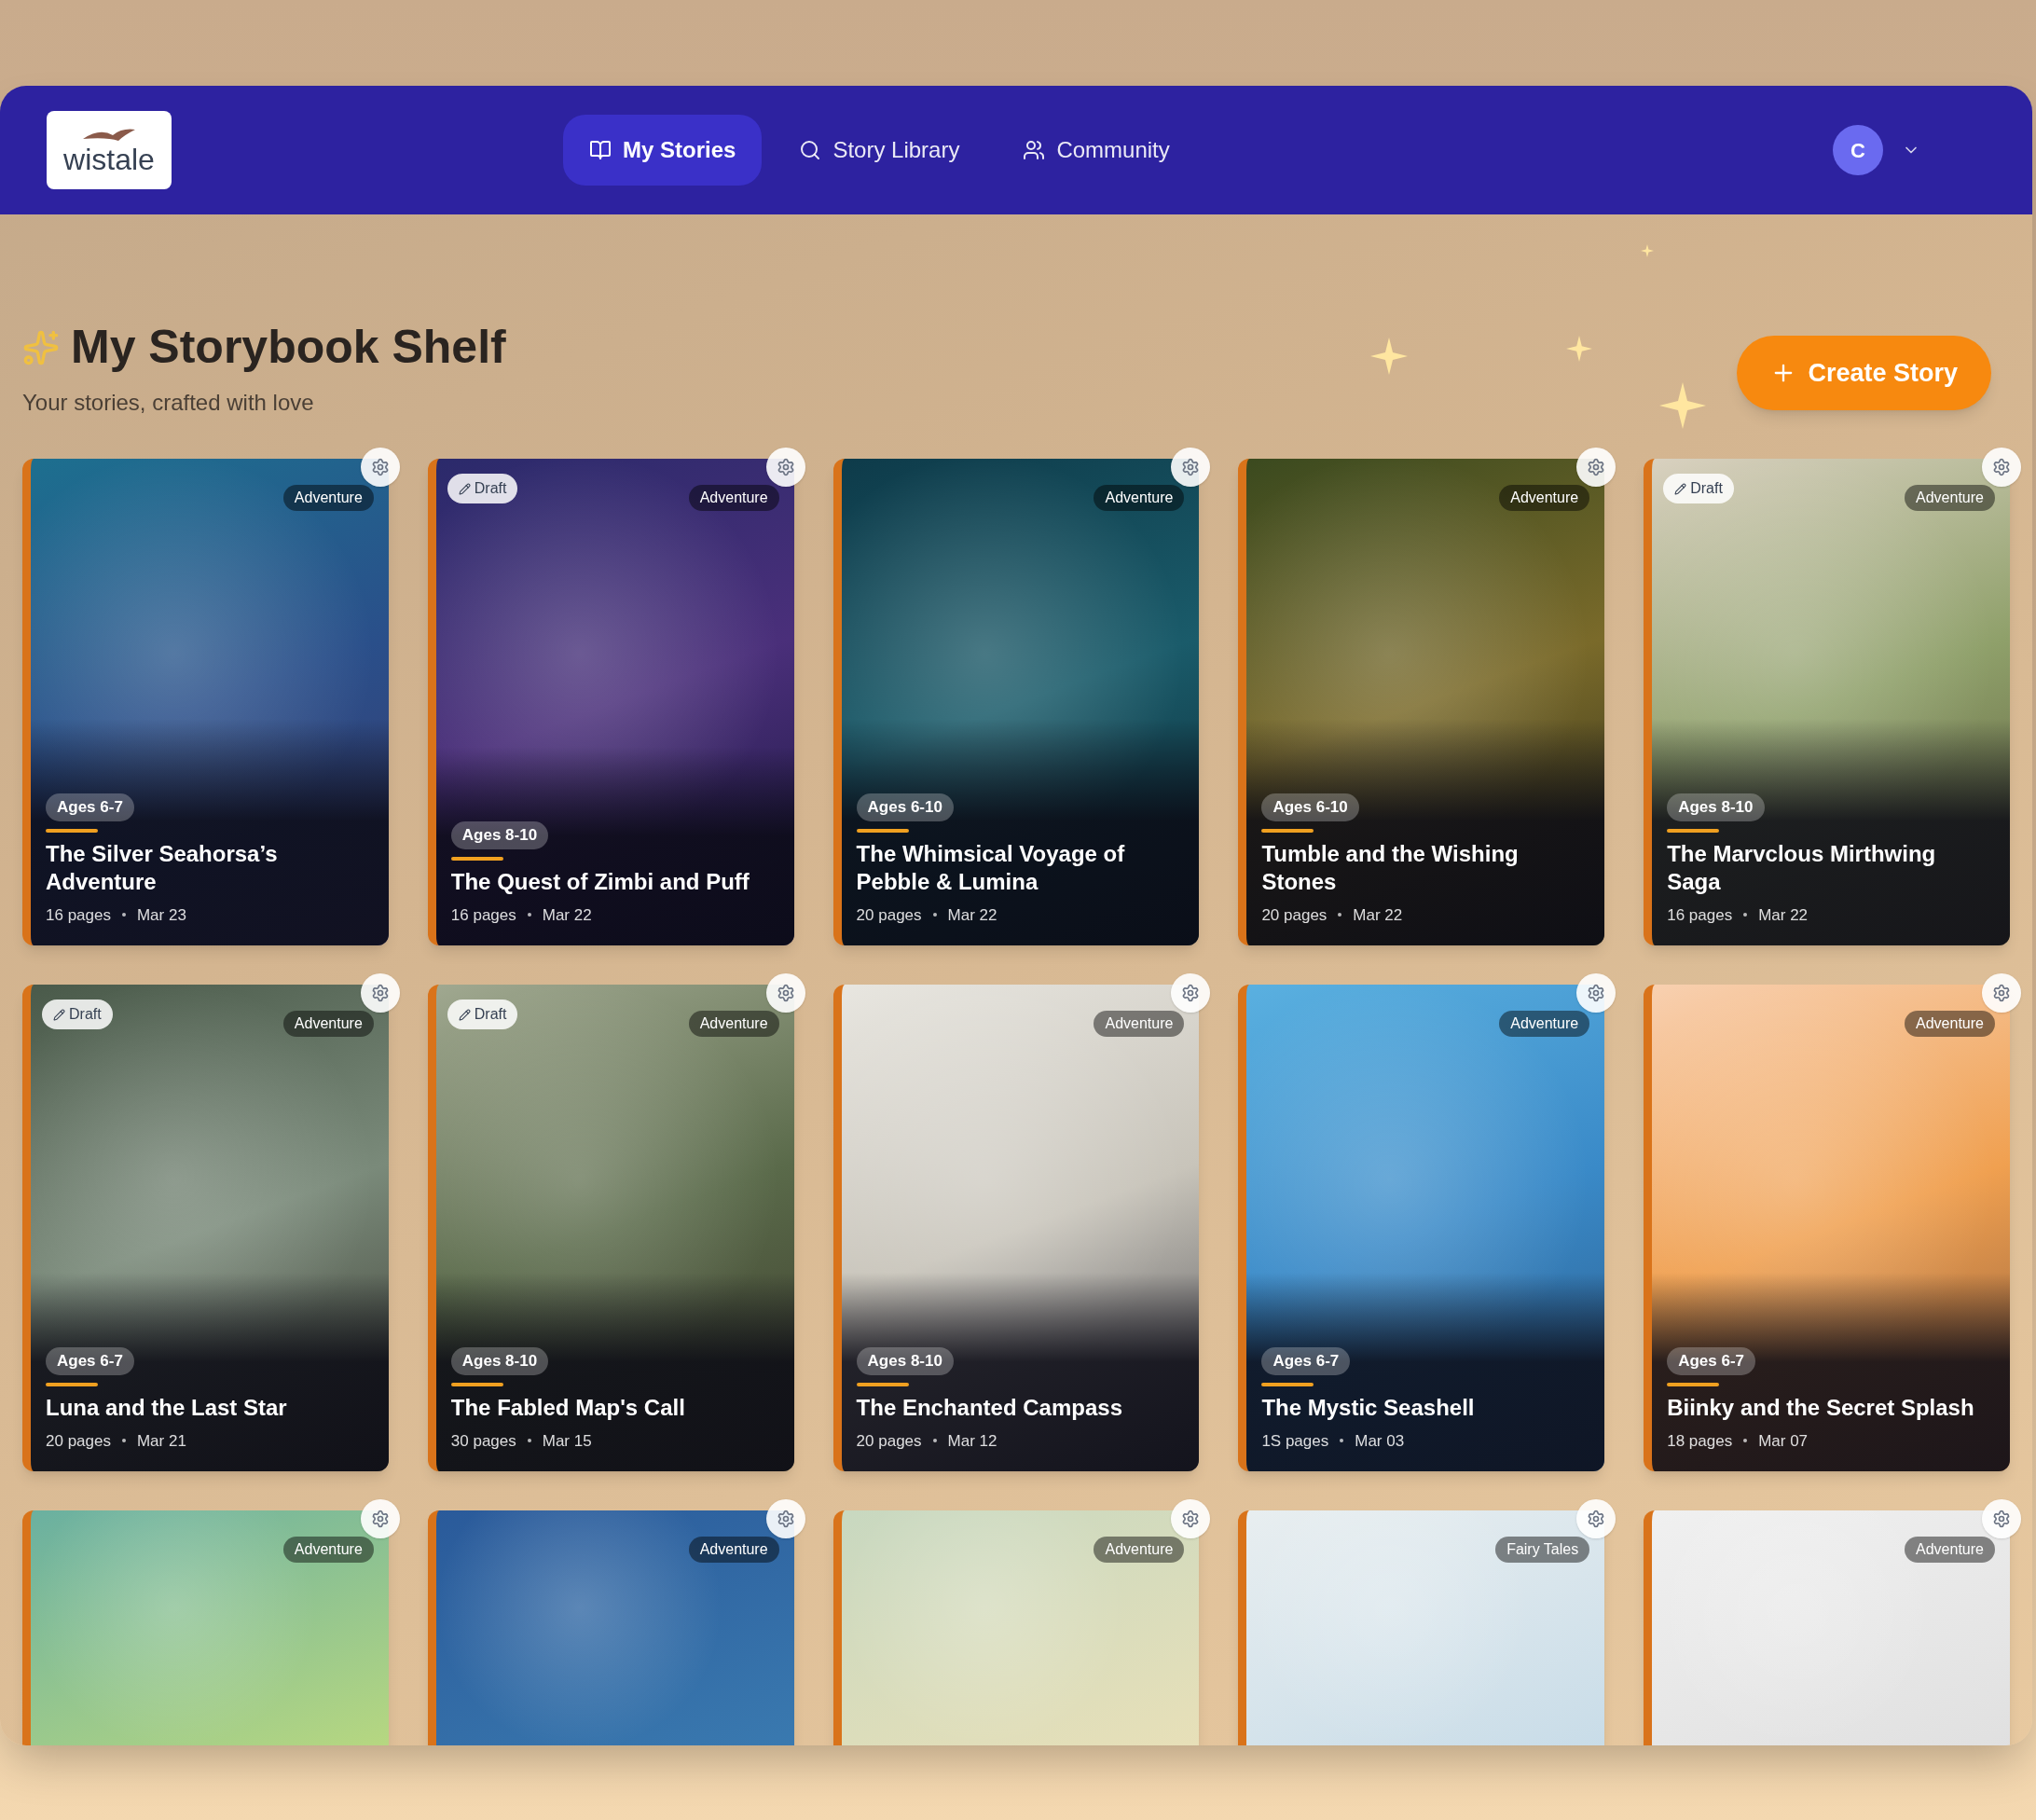 The height and width of the screenshot is (1820, 2036). Describe the element at coordinates (989, 1407) in the screenshot. I see `story-title: The Enchanted Campass` at that location.